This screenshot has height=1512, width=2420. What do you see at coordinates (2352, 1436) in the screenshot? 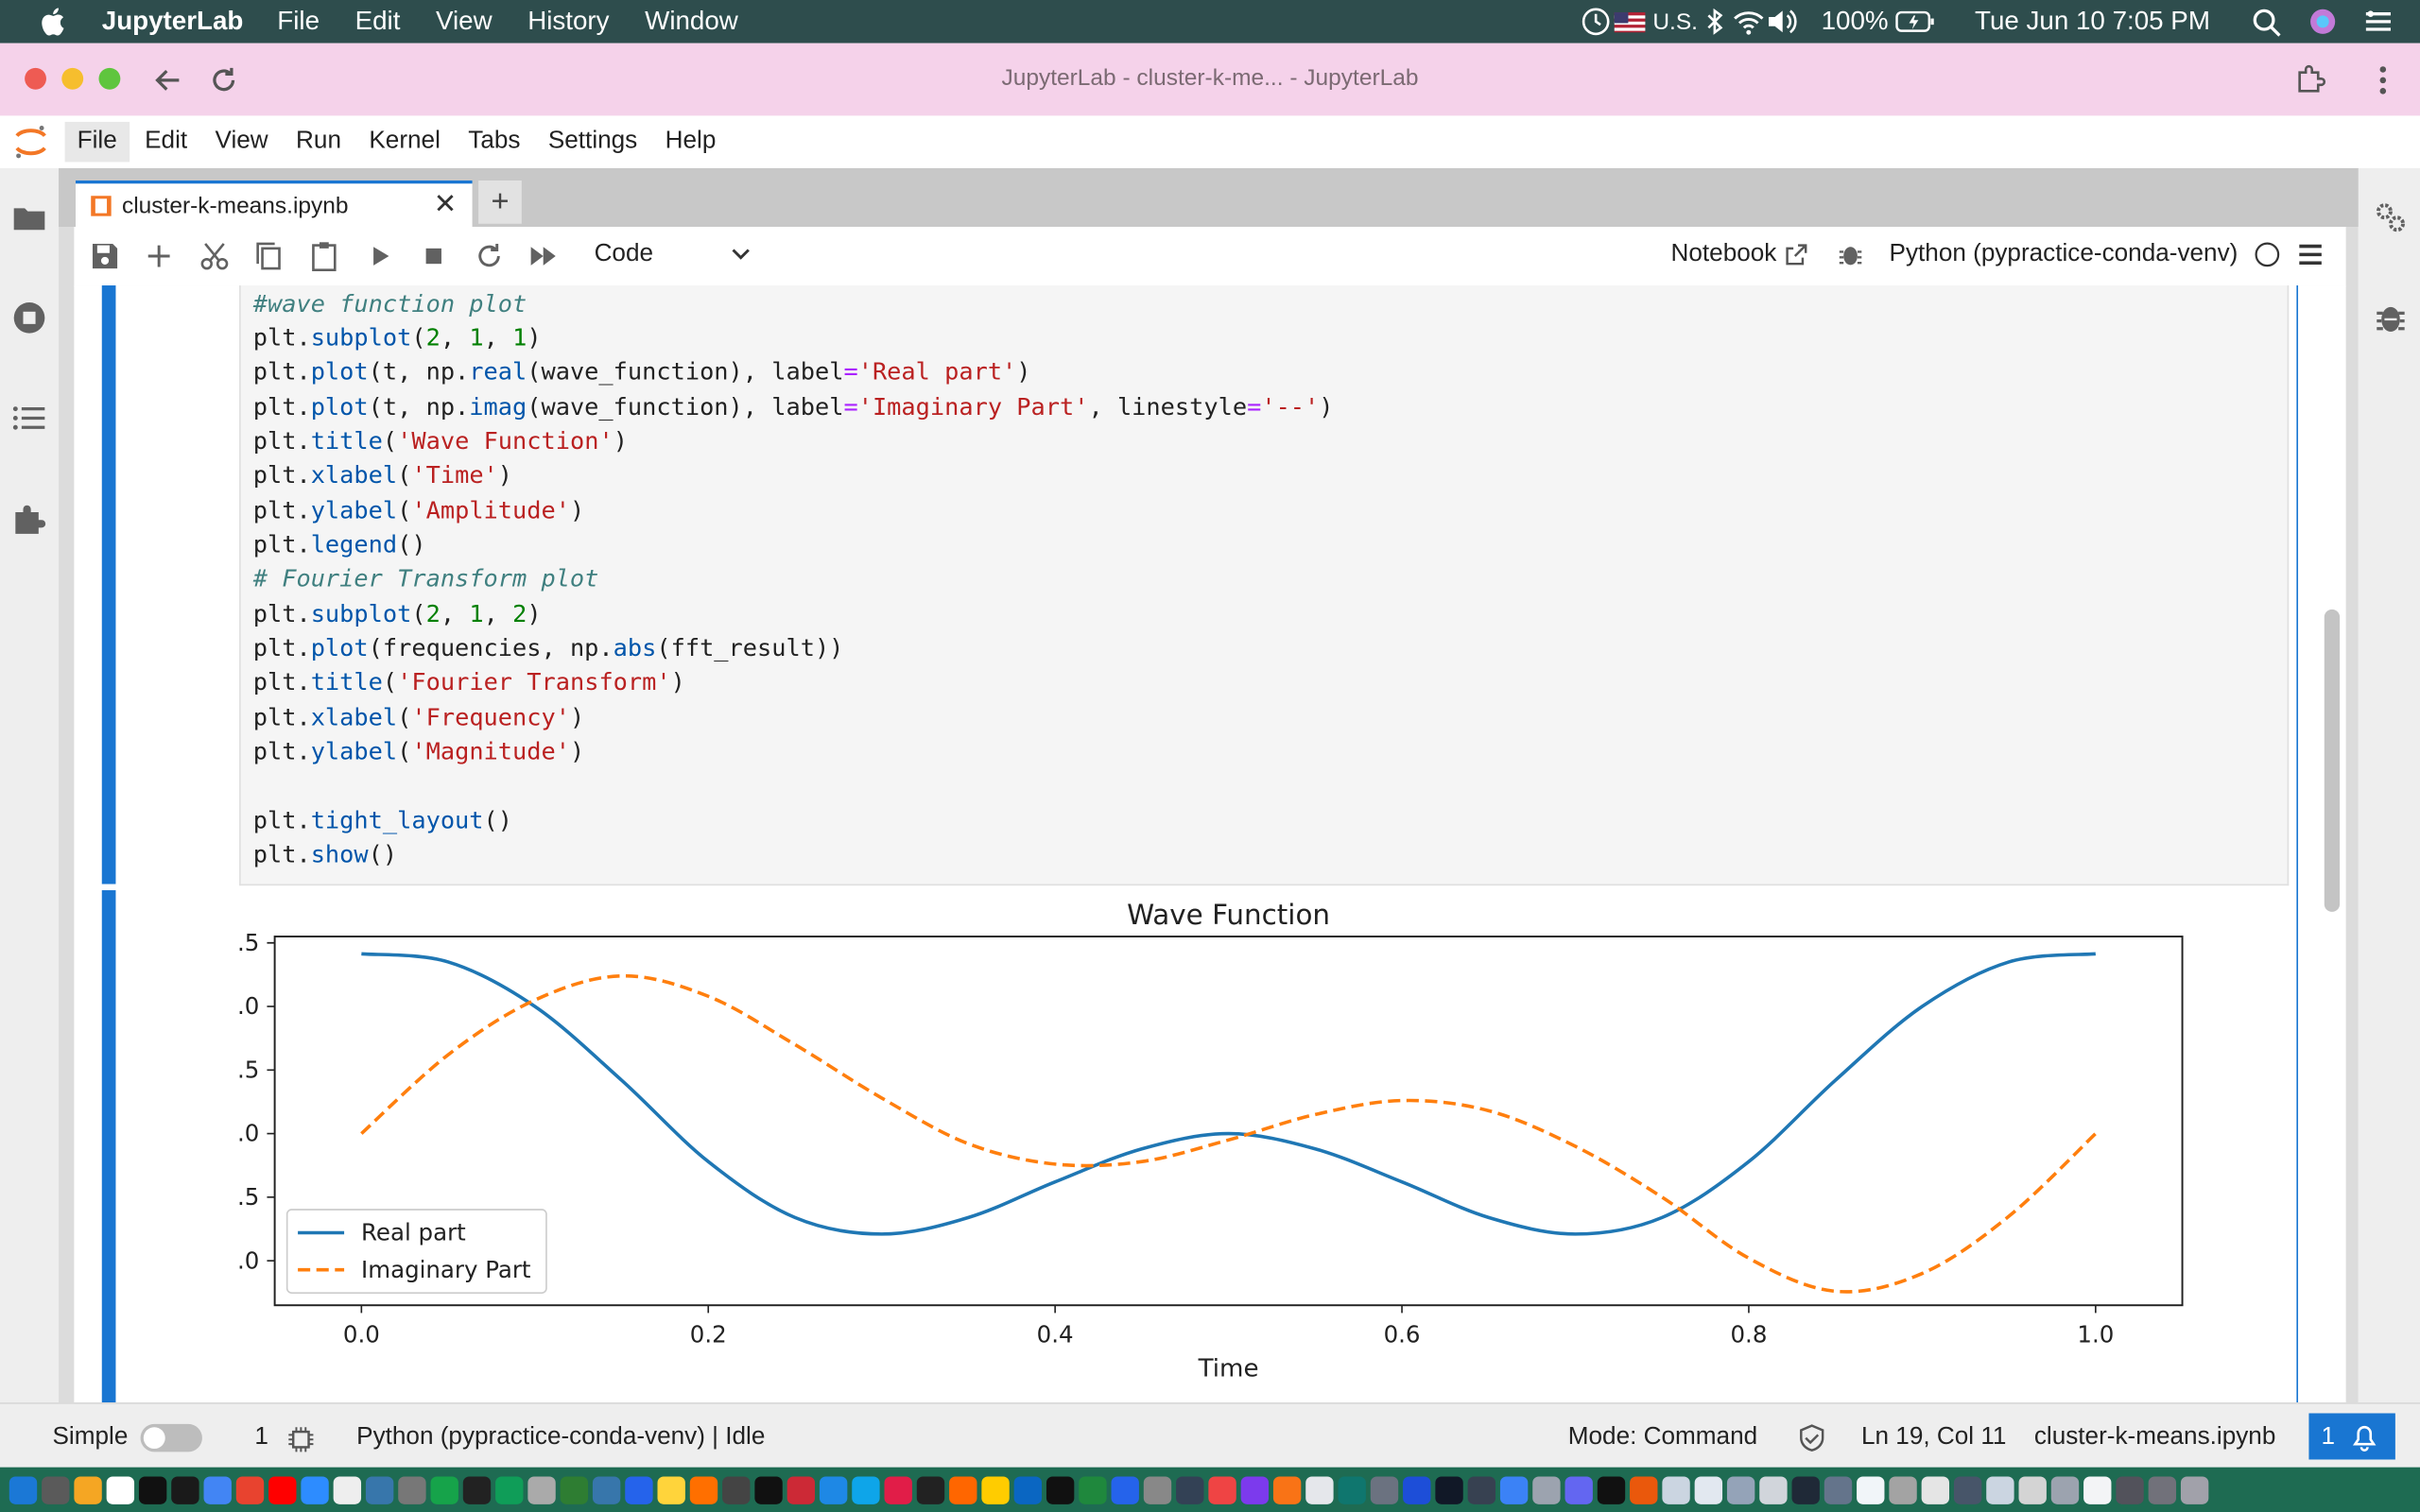
I see `notifications-button: 1` at bounding box center [2352, 1436].